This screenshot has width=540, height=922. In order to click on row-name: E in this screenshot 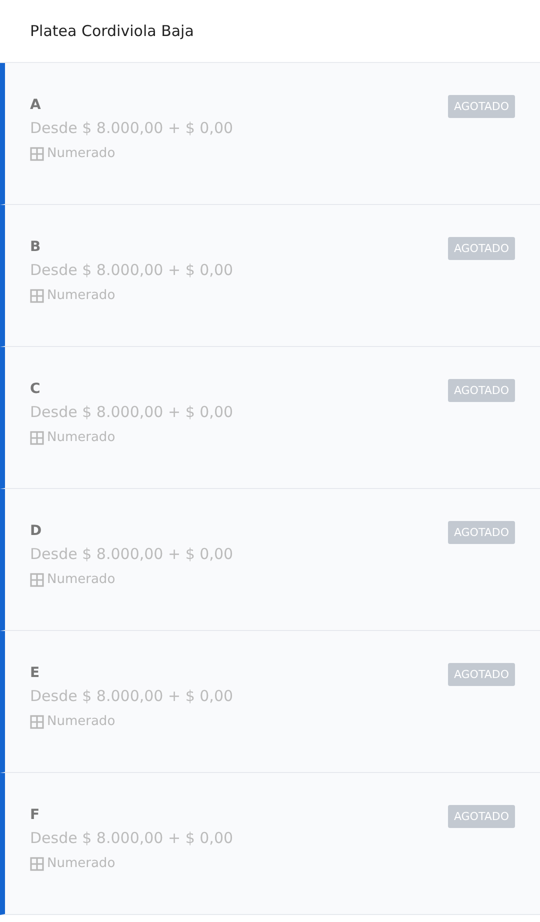, I will do `click(35, 673)`.